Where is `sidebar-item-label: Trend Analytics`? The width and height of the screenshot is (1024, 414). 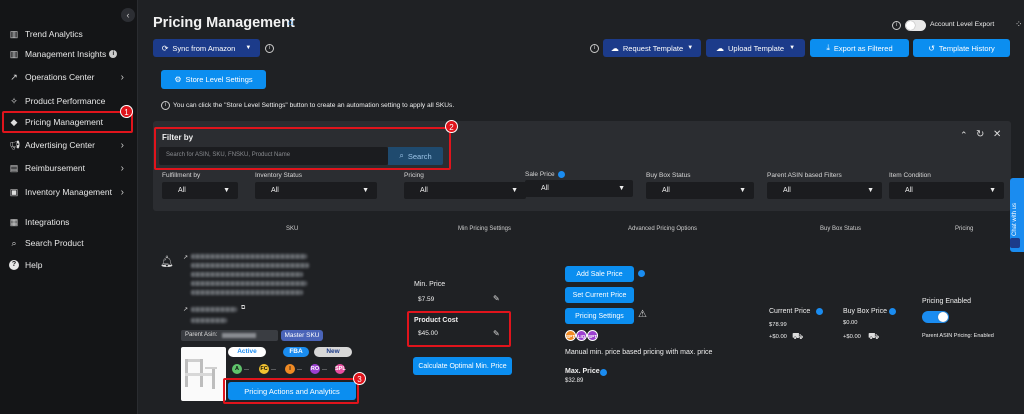
sidebar-item-label: Trend Analytics is located at coordinates (54, 34).